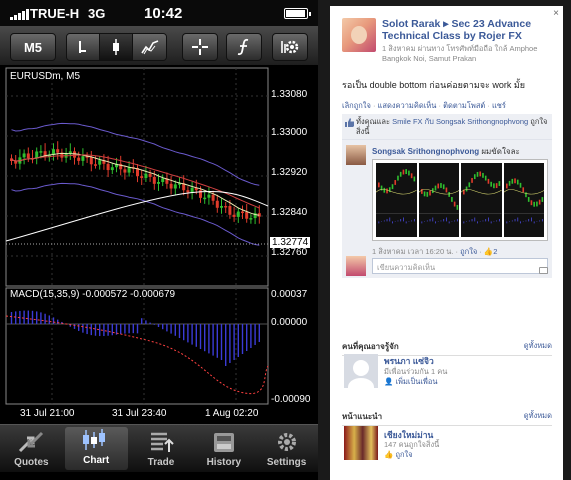 This screenshot has height=480, width=571. Describe the element at coordinates (286, 448) in the screenshot. I see `tab-settings: Settings` at that location.